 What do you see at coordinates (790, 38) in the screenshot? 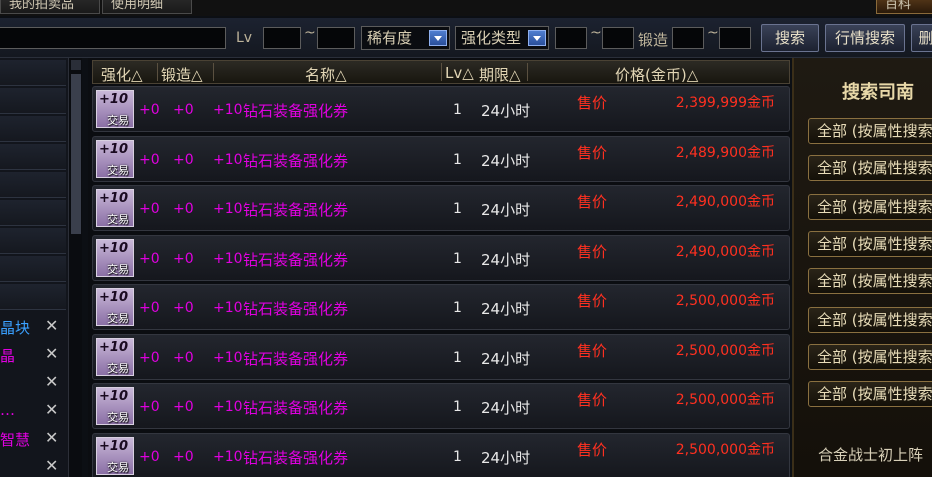
I see `search-button: 搜索` at bounding box center [790, 38].